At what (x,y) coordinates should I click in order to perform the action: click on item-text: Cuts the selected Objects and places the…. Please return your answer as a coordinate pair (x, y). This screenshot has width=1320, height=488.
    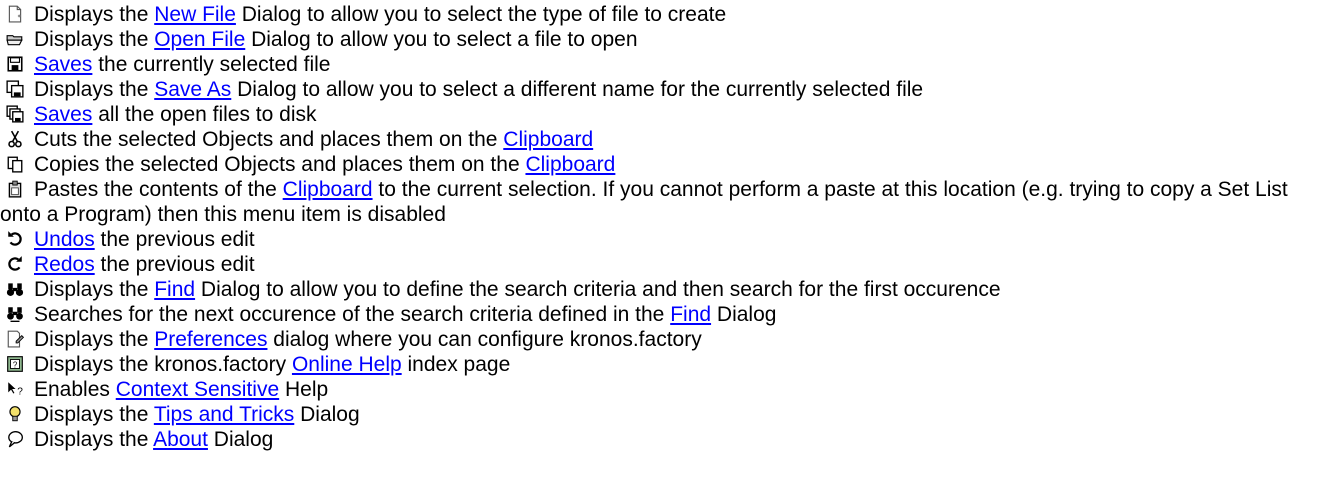
    Looking at the image, I should click on (269, 139).